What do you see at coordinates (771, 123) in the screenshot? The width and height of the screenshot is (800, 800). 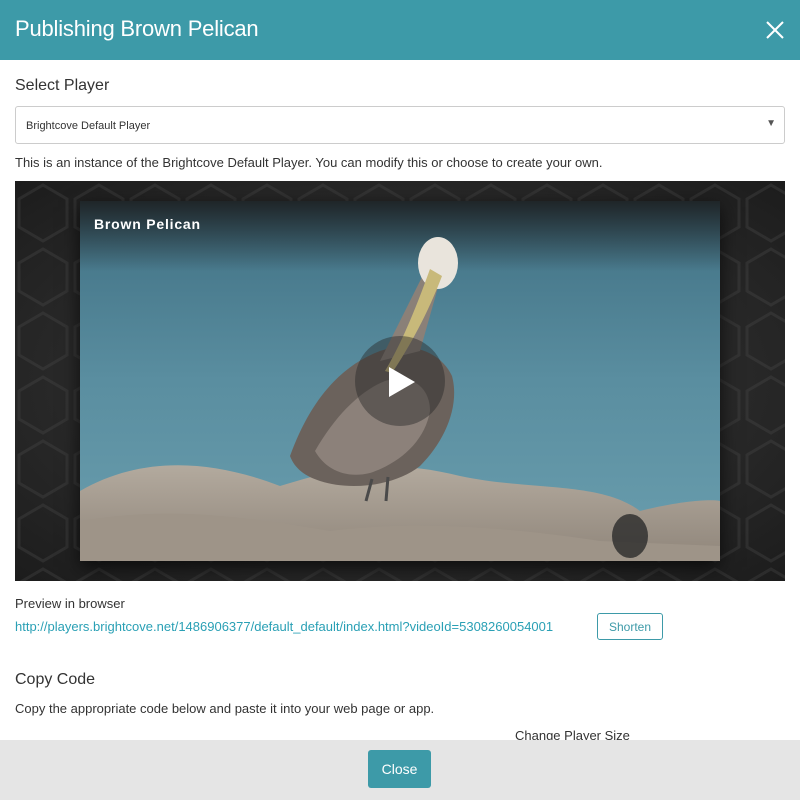 I see `chevron-down-icon: ▼` at bounding box center [771, 123].